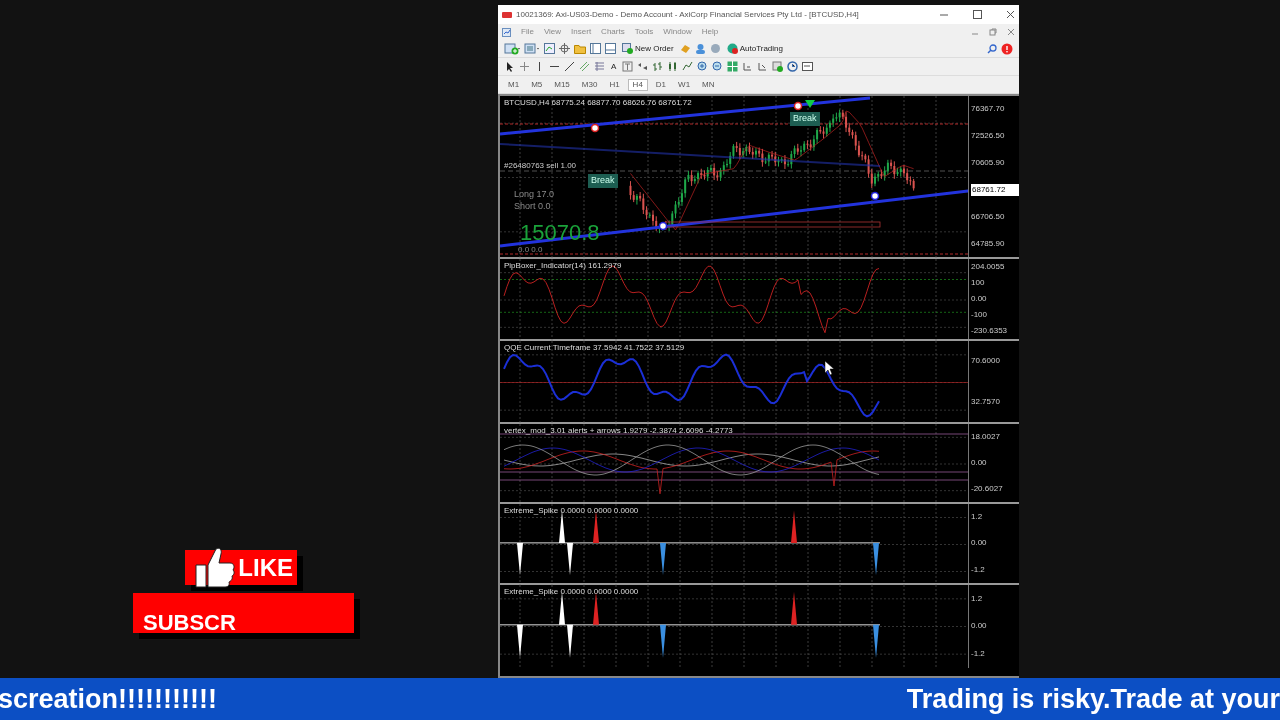  What do you see at coordinates (1093, 699) in the screenshot?
I see `ticker-text: Trading is risky.Trade at your` at bounding box center [1093, 699].